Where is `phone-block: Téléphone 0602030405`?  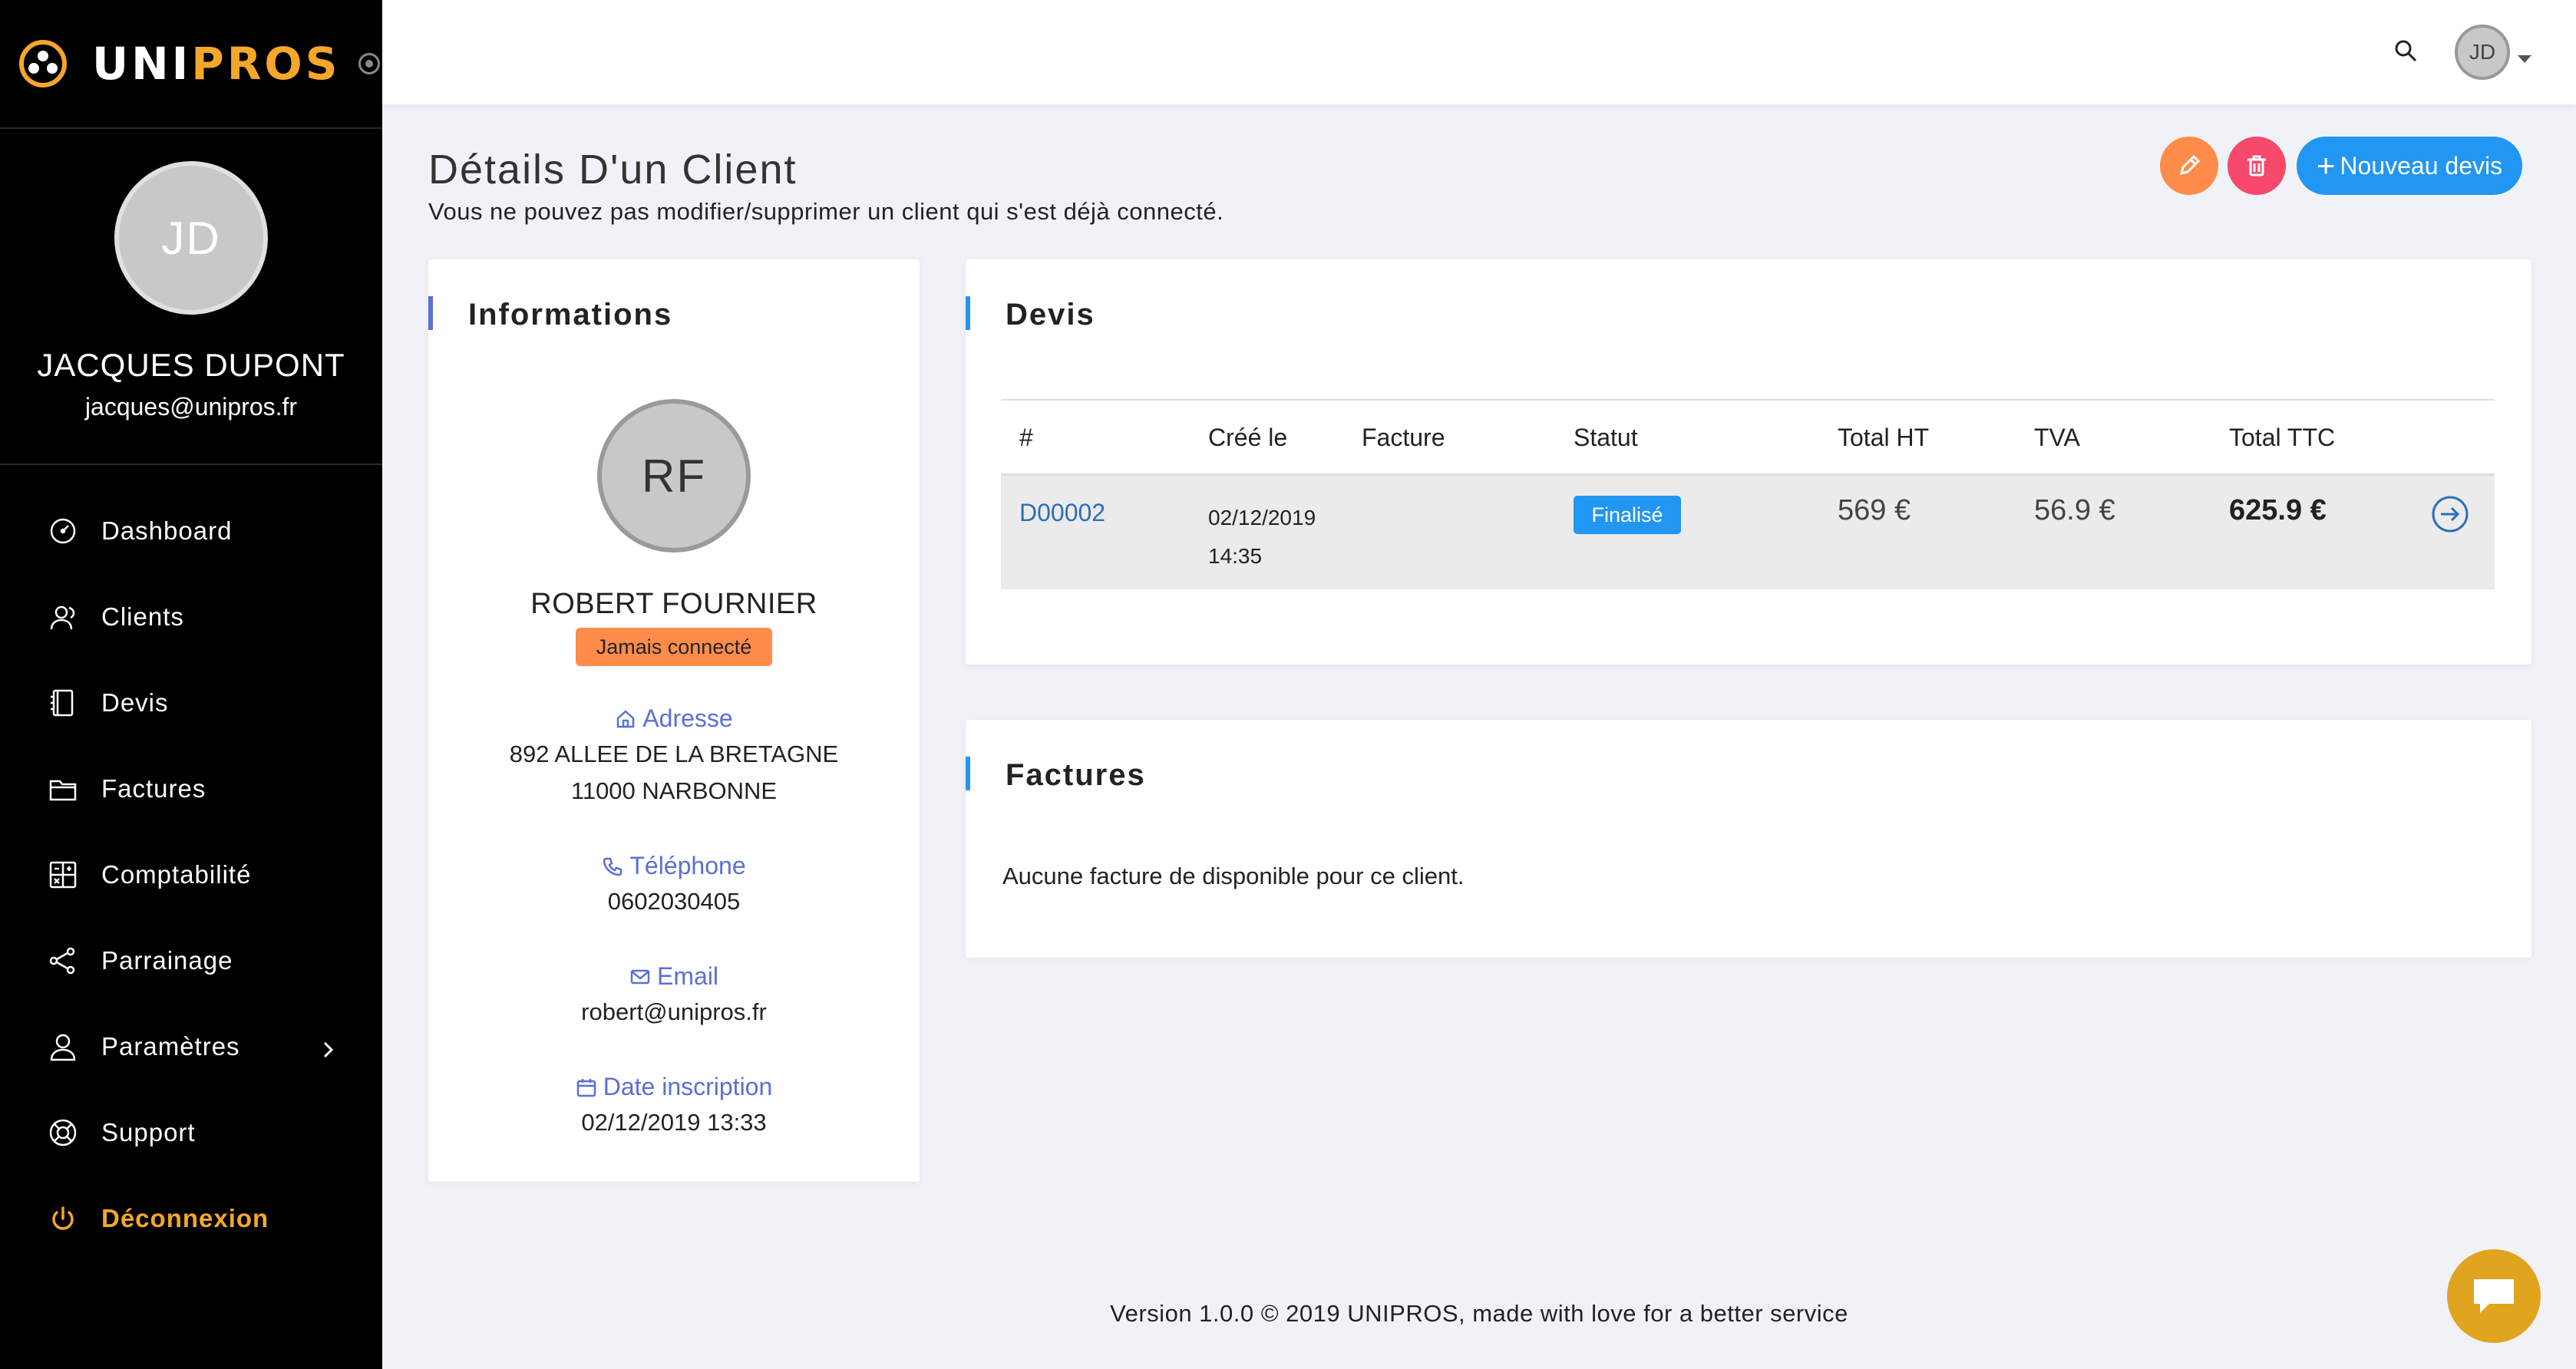 phone-block: Téléphone 0602030405 is located at coordinates (674, 886).